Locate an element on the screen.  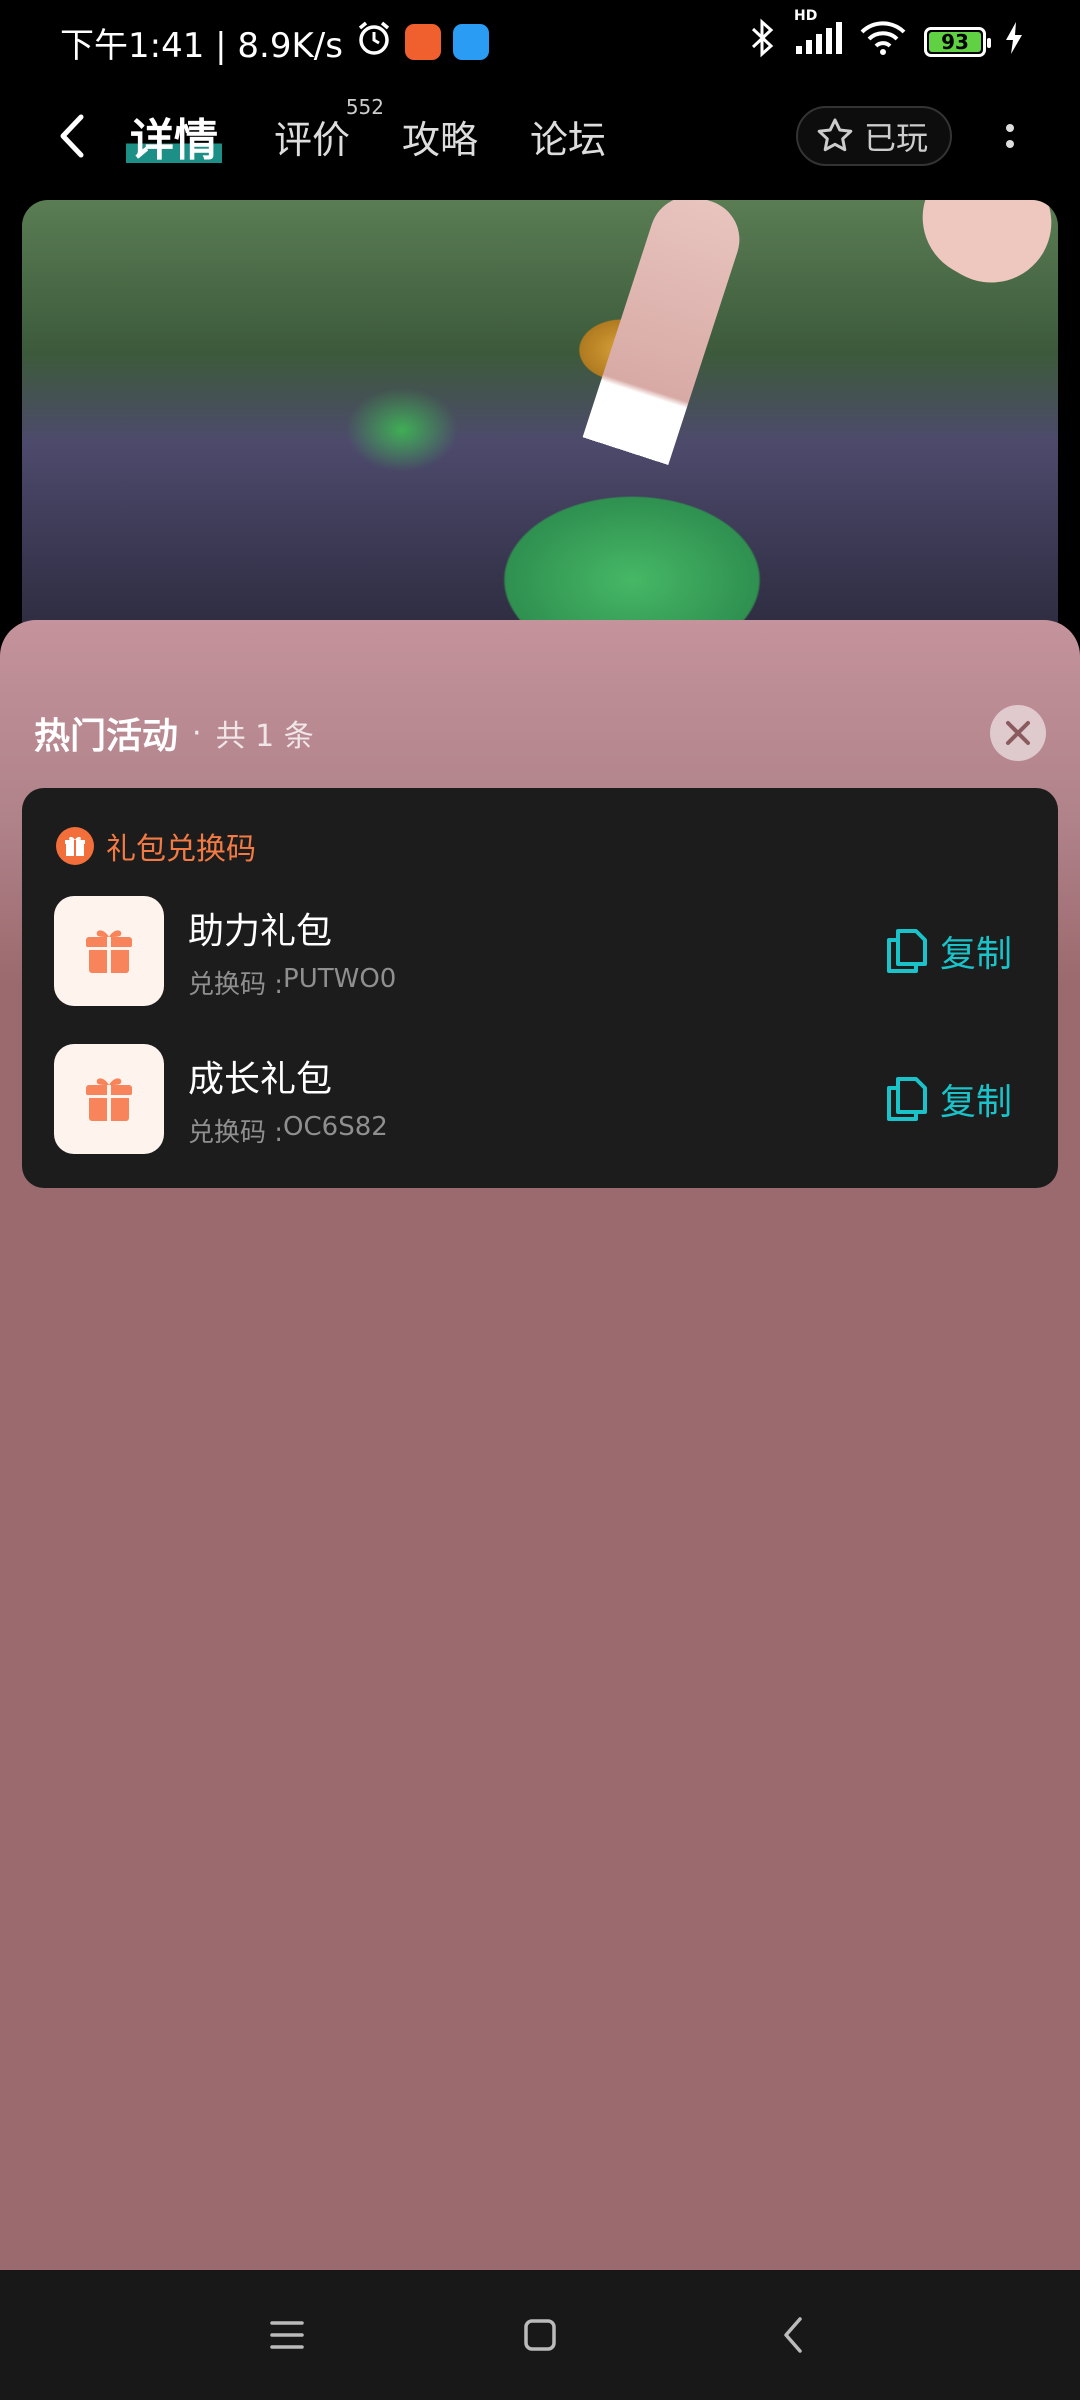
played-button: 已玩 is located at coordinates (873, 136).